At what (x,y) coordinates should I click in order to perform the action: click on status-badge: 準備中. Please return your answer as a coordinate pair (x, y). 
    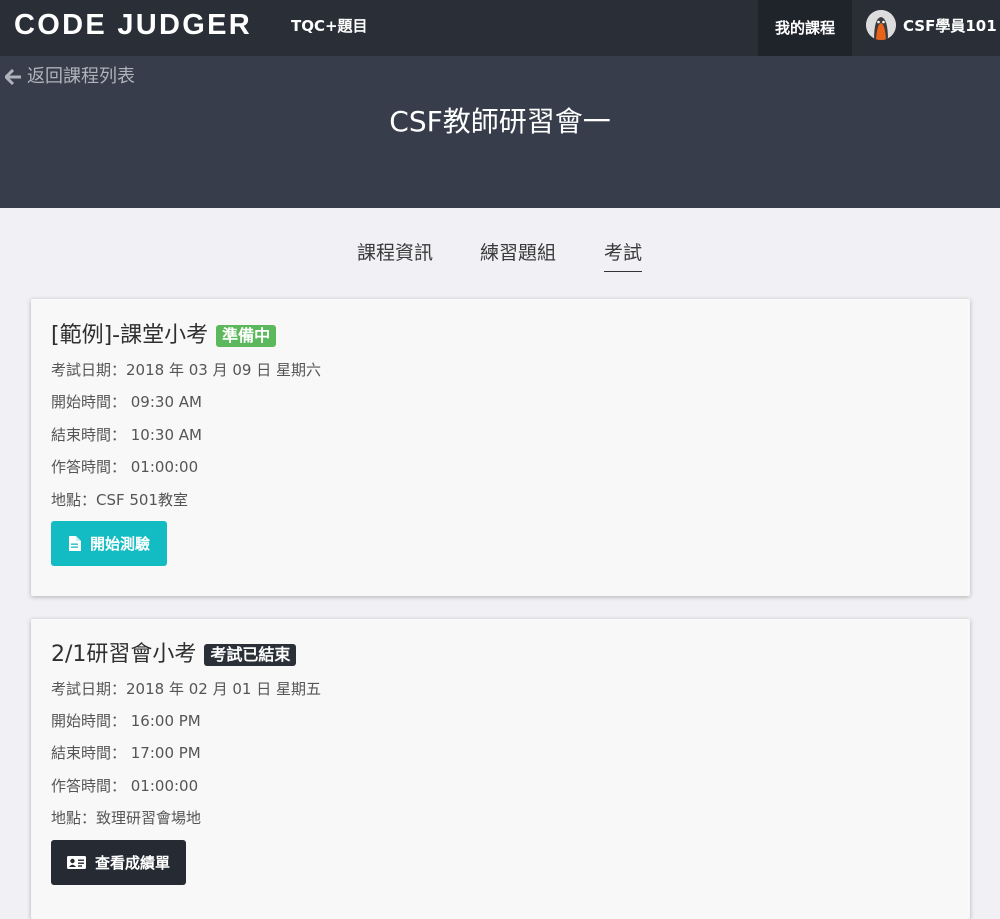
    Looking at the image, I should click on (246, 336).